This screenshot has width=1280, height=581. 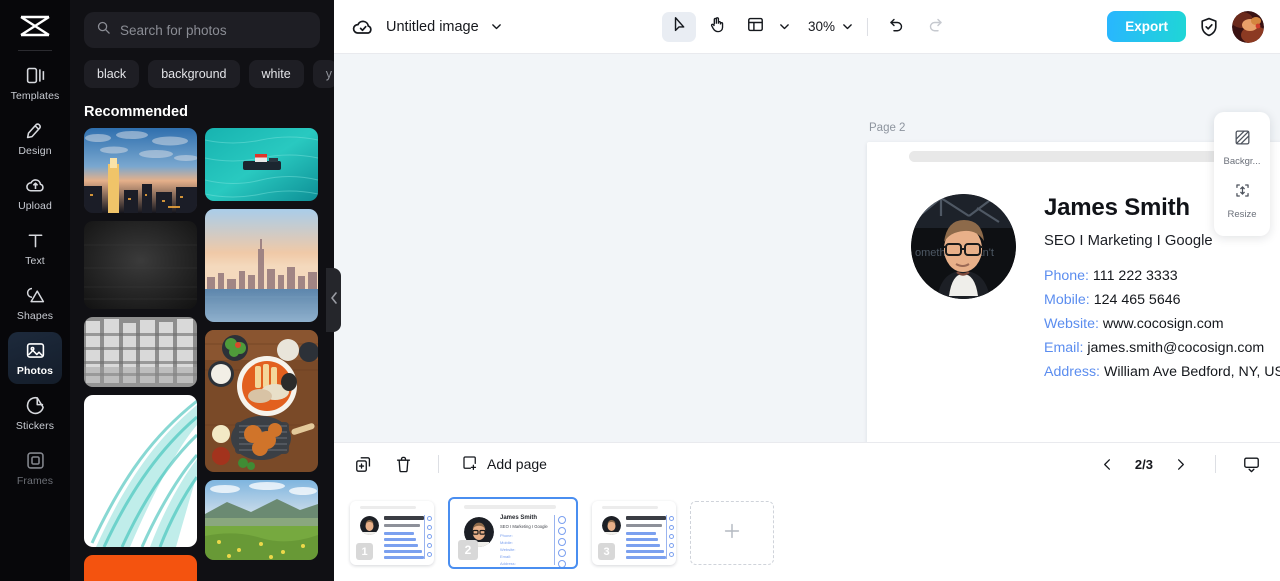 What do you see at coordinates (1108, 464) in the screenshot?
I see `prev-page-button` at bounding box center [1108, 464].